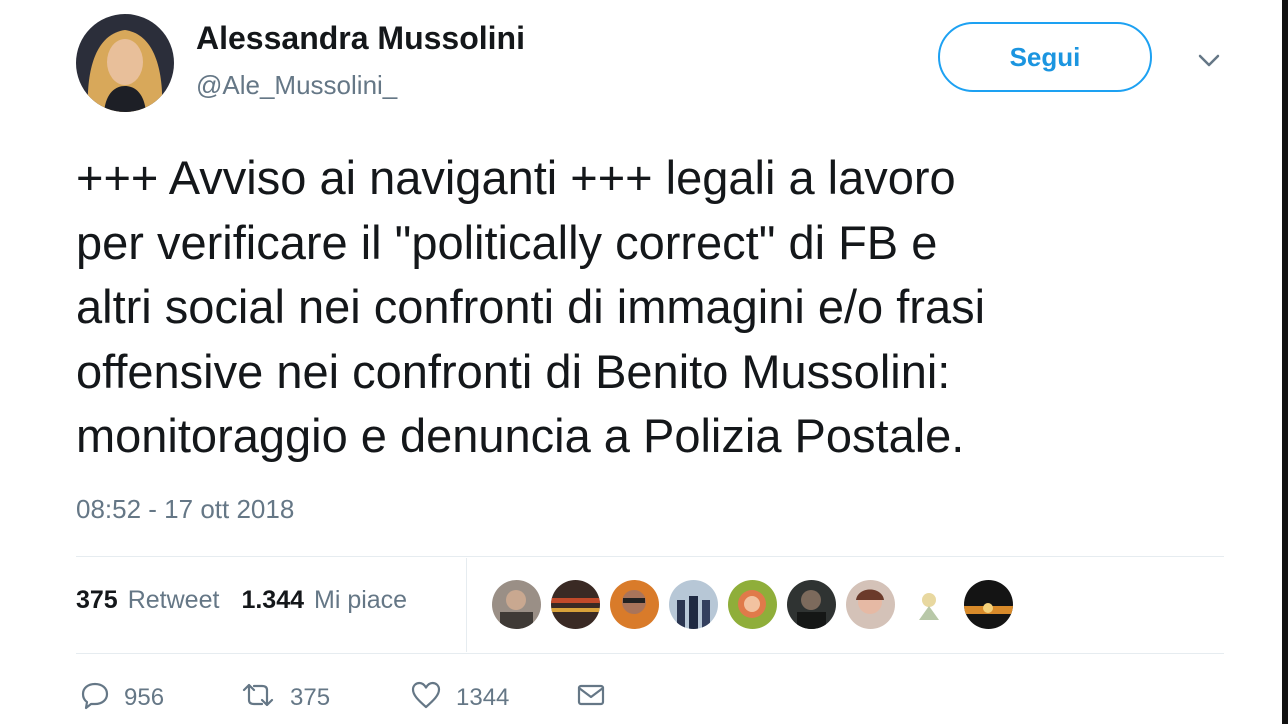 The image size is (1288, 724). What do you see at coordinates (185, 509) in the screenshot?
I see `tweet-timestamp: 08:52 - 17 ott 2018` at bounding box center [185, 509].